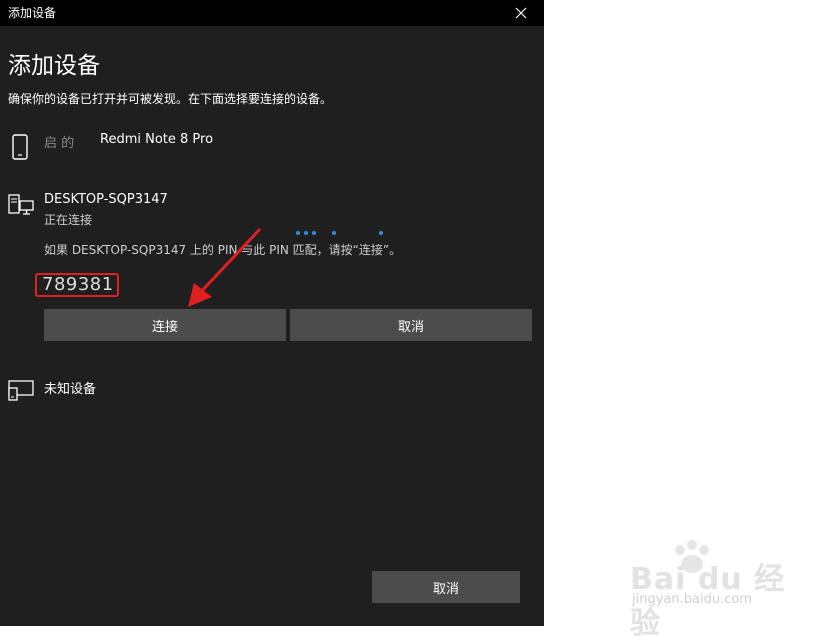 This screenshot has width=819, height=642. What do you see at coordinates (32, 13) in the screenshot?
I see `window-title: 添加设备` at bounding box center [32, 13].